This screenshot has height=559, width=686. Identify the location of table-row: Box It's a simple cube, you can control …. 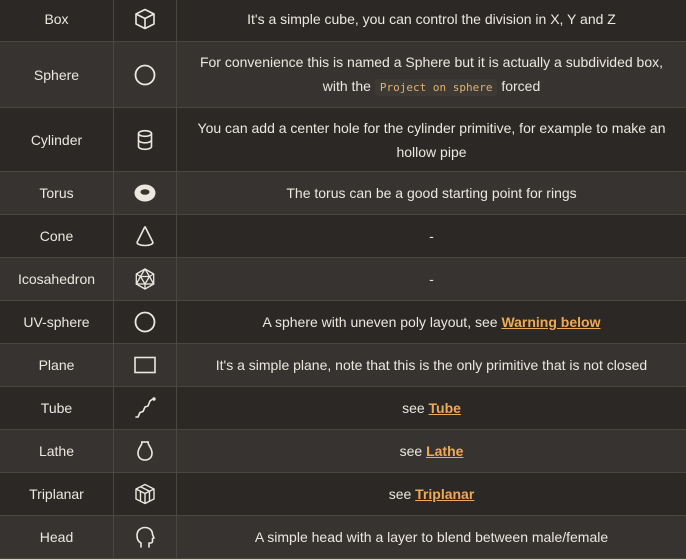
(343, 21).